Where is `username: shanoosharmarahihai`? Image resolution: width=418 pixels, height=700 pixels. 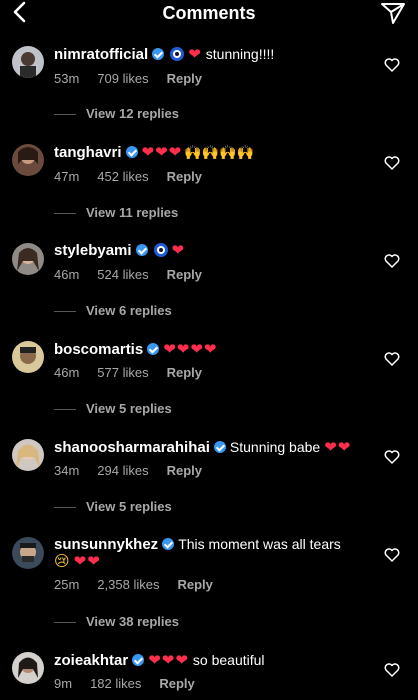
username: shanoosharmarahihai is located at coordinates (132, 447).